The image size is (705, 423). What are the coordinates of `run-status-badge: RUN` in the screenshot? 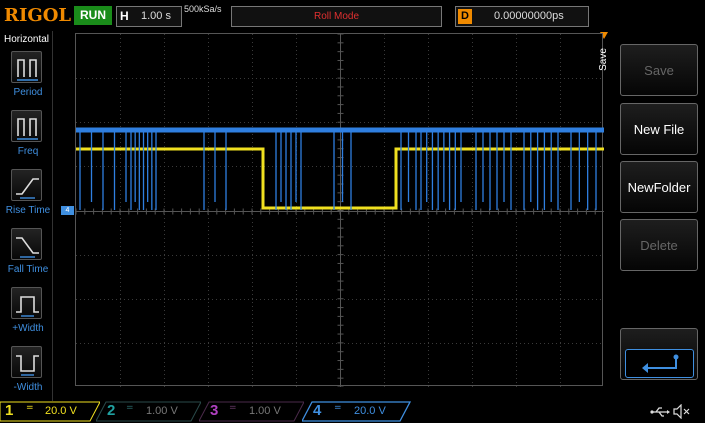 It's located at (93, 15).